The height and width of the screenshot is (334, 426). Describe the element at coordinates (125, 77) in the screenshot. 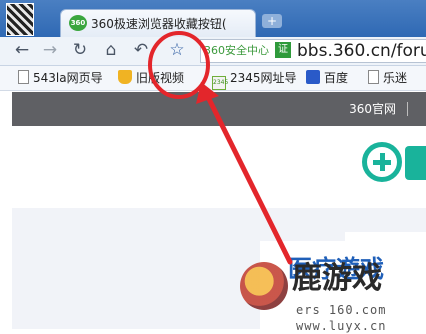

I see `trophy-icon` at that location.